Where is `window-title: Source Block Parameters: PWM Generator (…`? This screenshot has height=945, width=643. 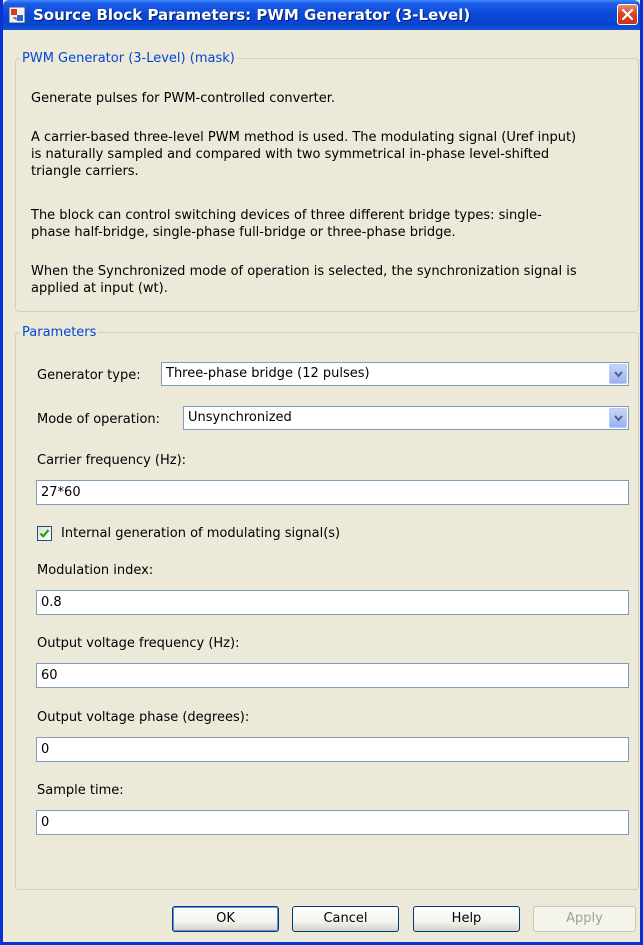
window-title: Source Block Parameters: PWM Generator (… is located at coordinates (252, 15).